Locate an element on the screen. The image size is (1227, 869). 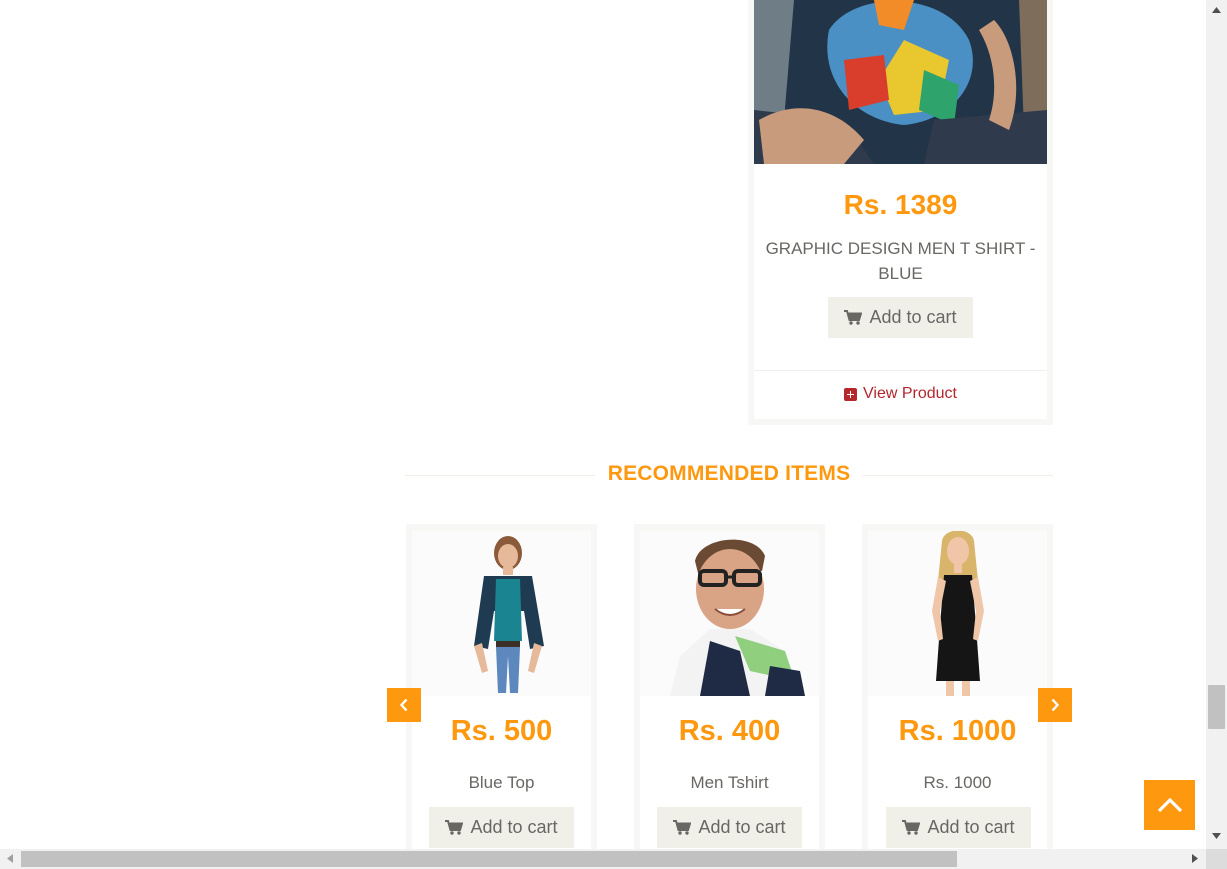
recommended-item: Rs. 400 Men Tshirt Add to cart is located at coordinates (729, 686).